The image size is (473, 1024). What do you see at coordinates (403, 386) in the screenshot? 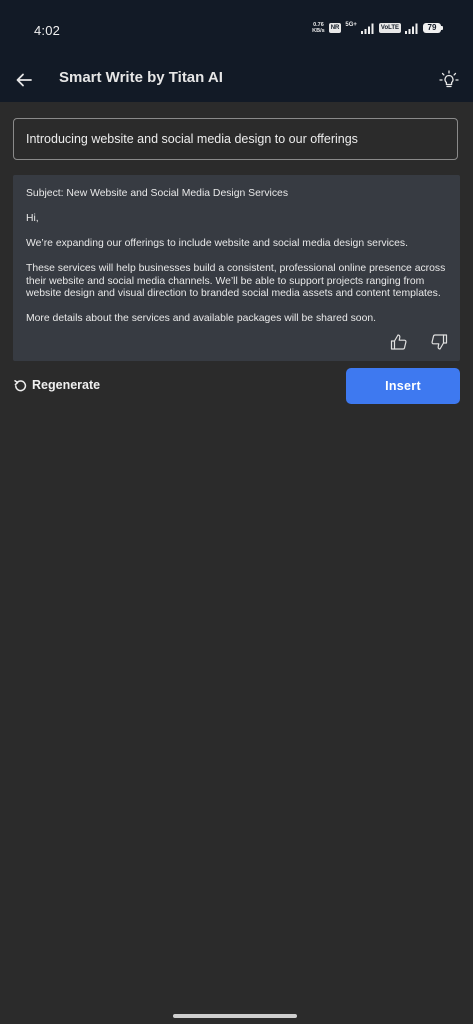
I see `insert-button: Insert` at bounding box center [403, 386].